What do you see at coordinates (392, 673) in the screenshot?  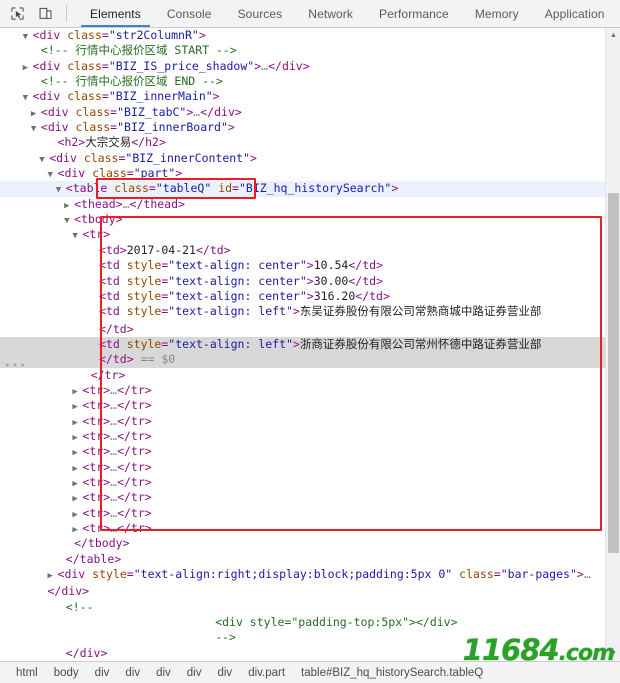 I see `breadcrumb-item-table: table#BIZ_hq_historySearch.tableQ` at bounding box center [392, 673].